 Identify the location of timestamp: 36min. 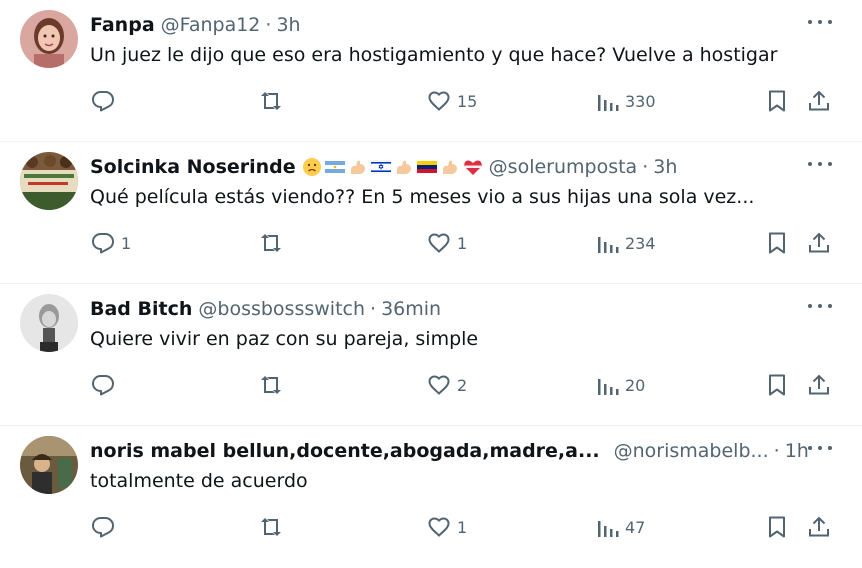
(411, 309).